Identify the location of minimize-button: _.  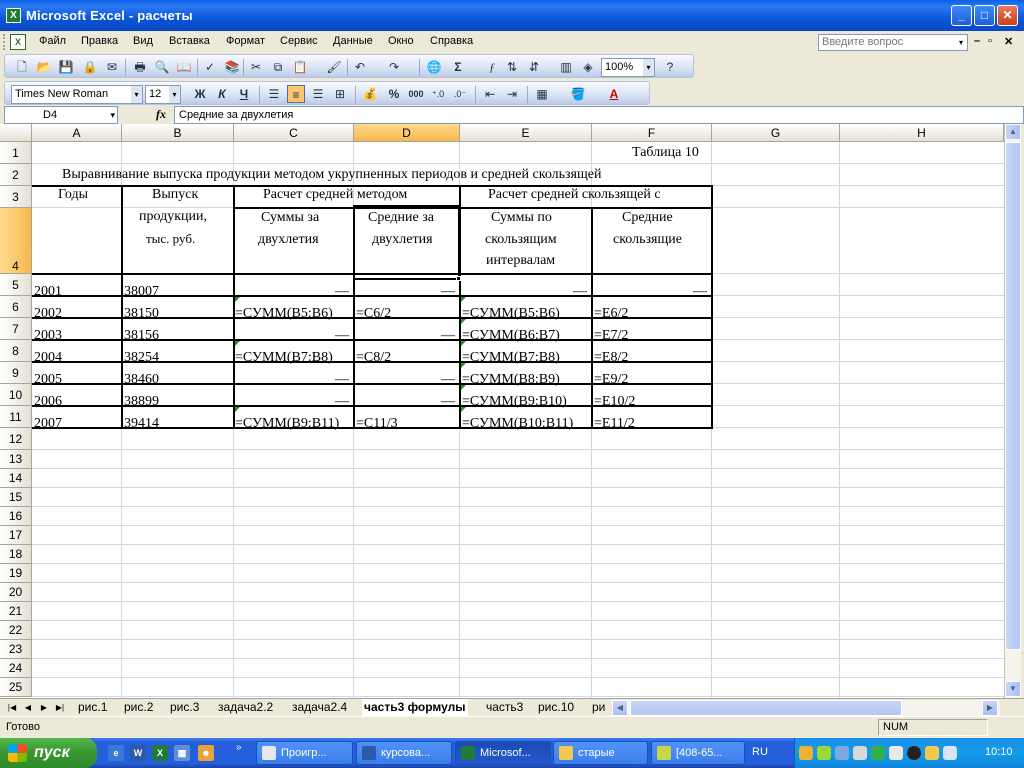
(961, 15).